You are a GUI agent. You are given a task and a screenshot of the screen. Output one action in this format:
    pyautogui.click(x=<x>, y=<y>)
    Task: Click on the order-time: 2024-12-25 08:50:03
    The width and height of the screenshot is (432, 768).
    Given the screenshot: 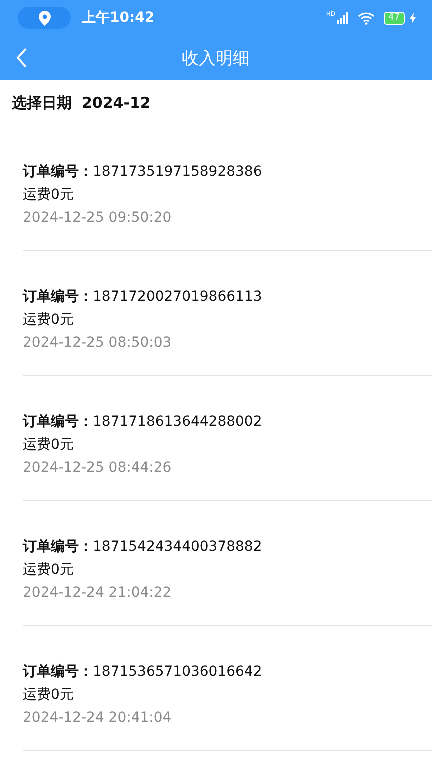 What is the action you would take?
    pyautogui.click(x=98, y=343)
    